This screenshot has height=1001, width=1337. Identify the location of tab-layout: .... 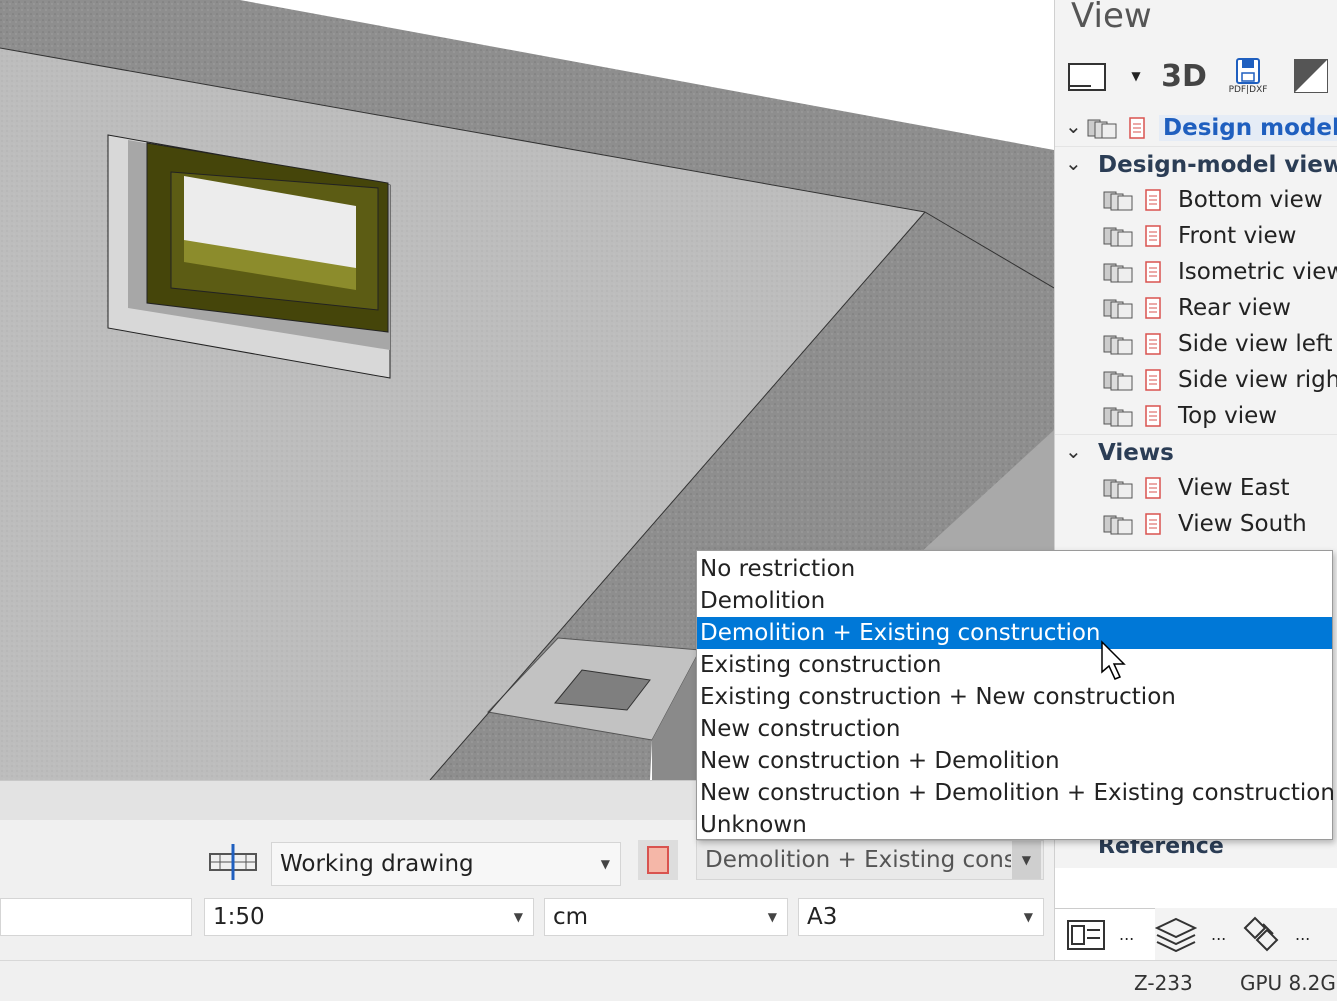
(1105, 934).